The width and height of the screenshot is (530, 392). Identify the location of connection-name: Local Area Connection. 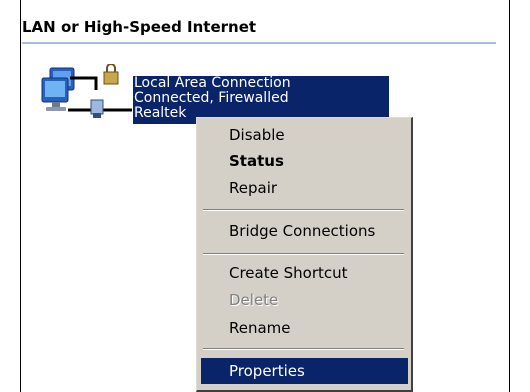
(212, 83).